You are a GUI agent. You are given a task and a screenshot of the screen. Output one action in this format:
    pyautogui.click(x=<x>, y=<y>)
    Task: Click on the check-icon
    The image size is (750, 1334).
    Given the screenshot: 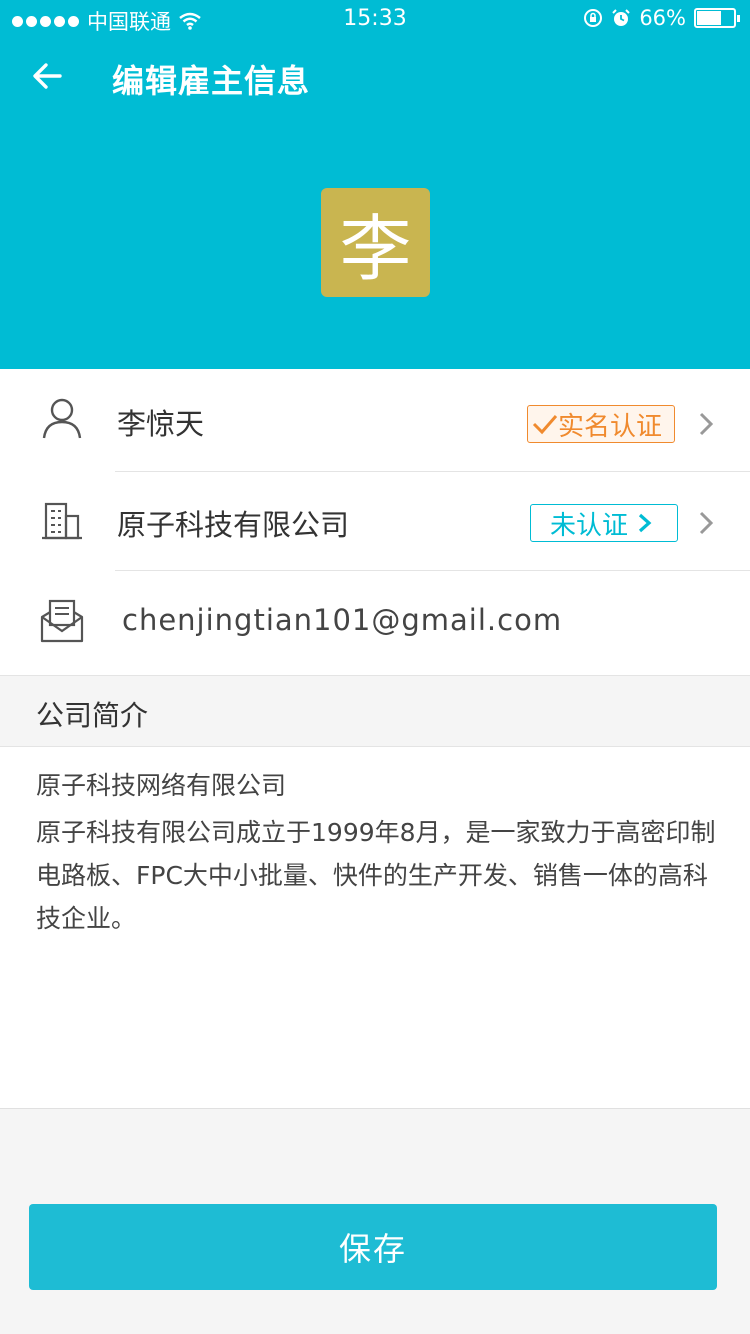 What is the action you would take?
    pyautogui.click(x=545, y=425)
    